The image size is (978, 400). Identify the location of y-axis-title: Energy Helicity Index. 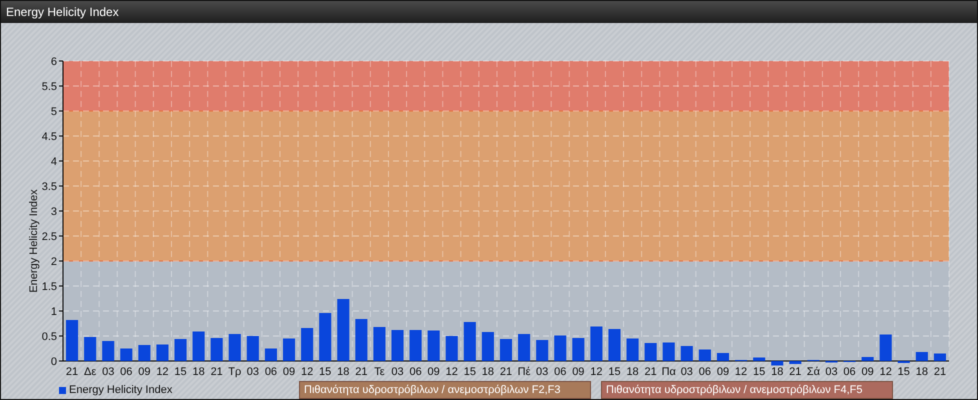
(34, 241).